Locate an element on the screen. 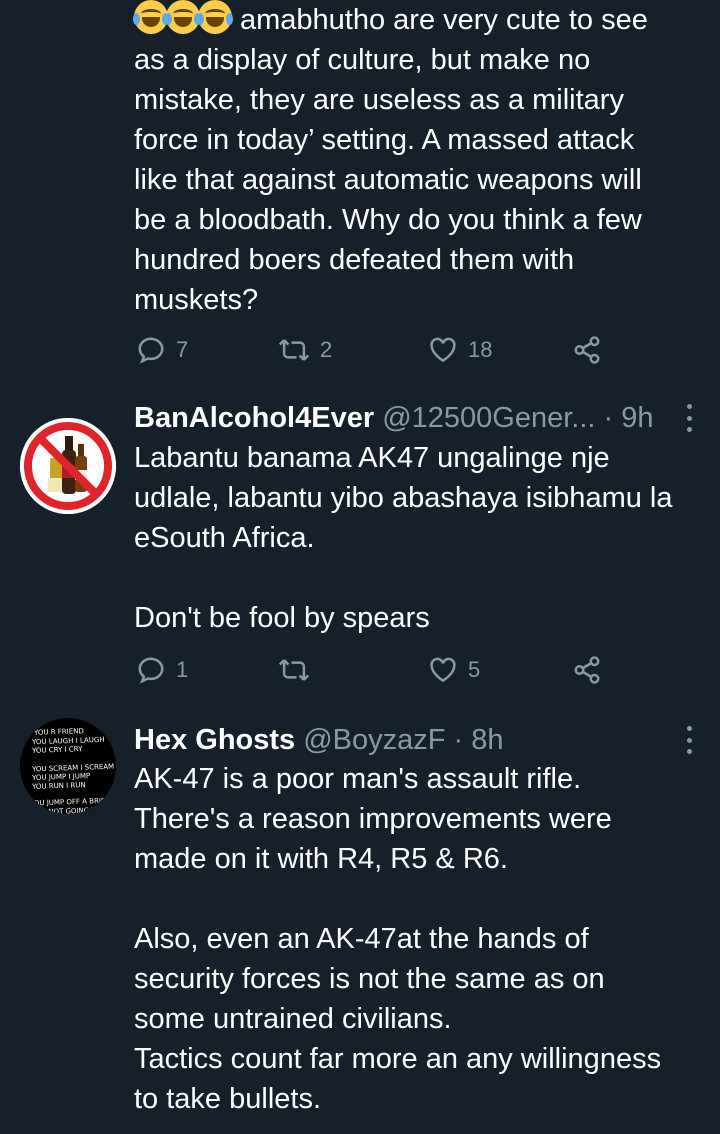 This screenshot has height=1134, width=720. emoji-group is located at coordinates (186, 18).